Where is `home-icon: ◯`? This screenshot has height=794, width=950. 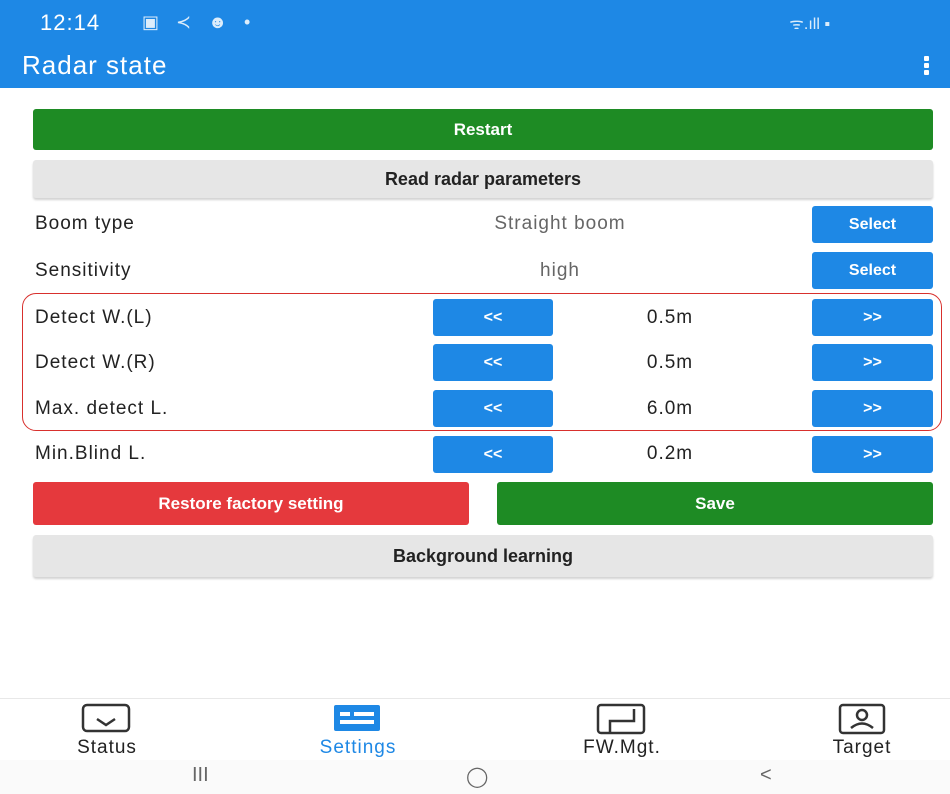 home-icon: ◯ is located at coordinates (477, 776).